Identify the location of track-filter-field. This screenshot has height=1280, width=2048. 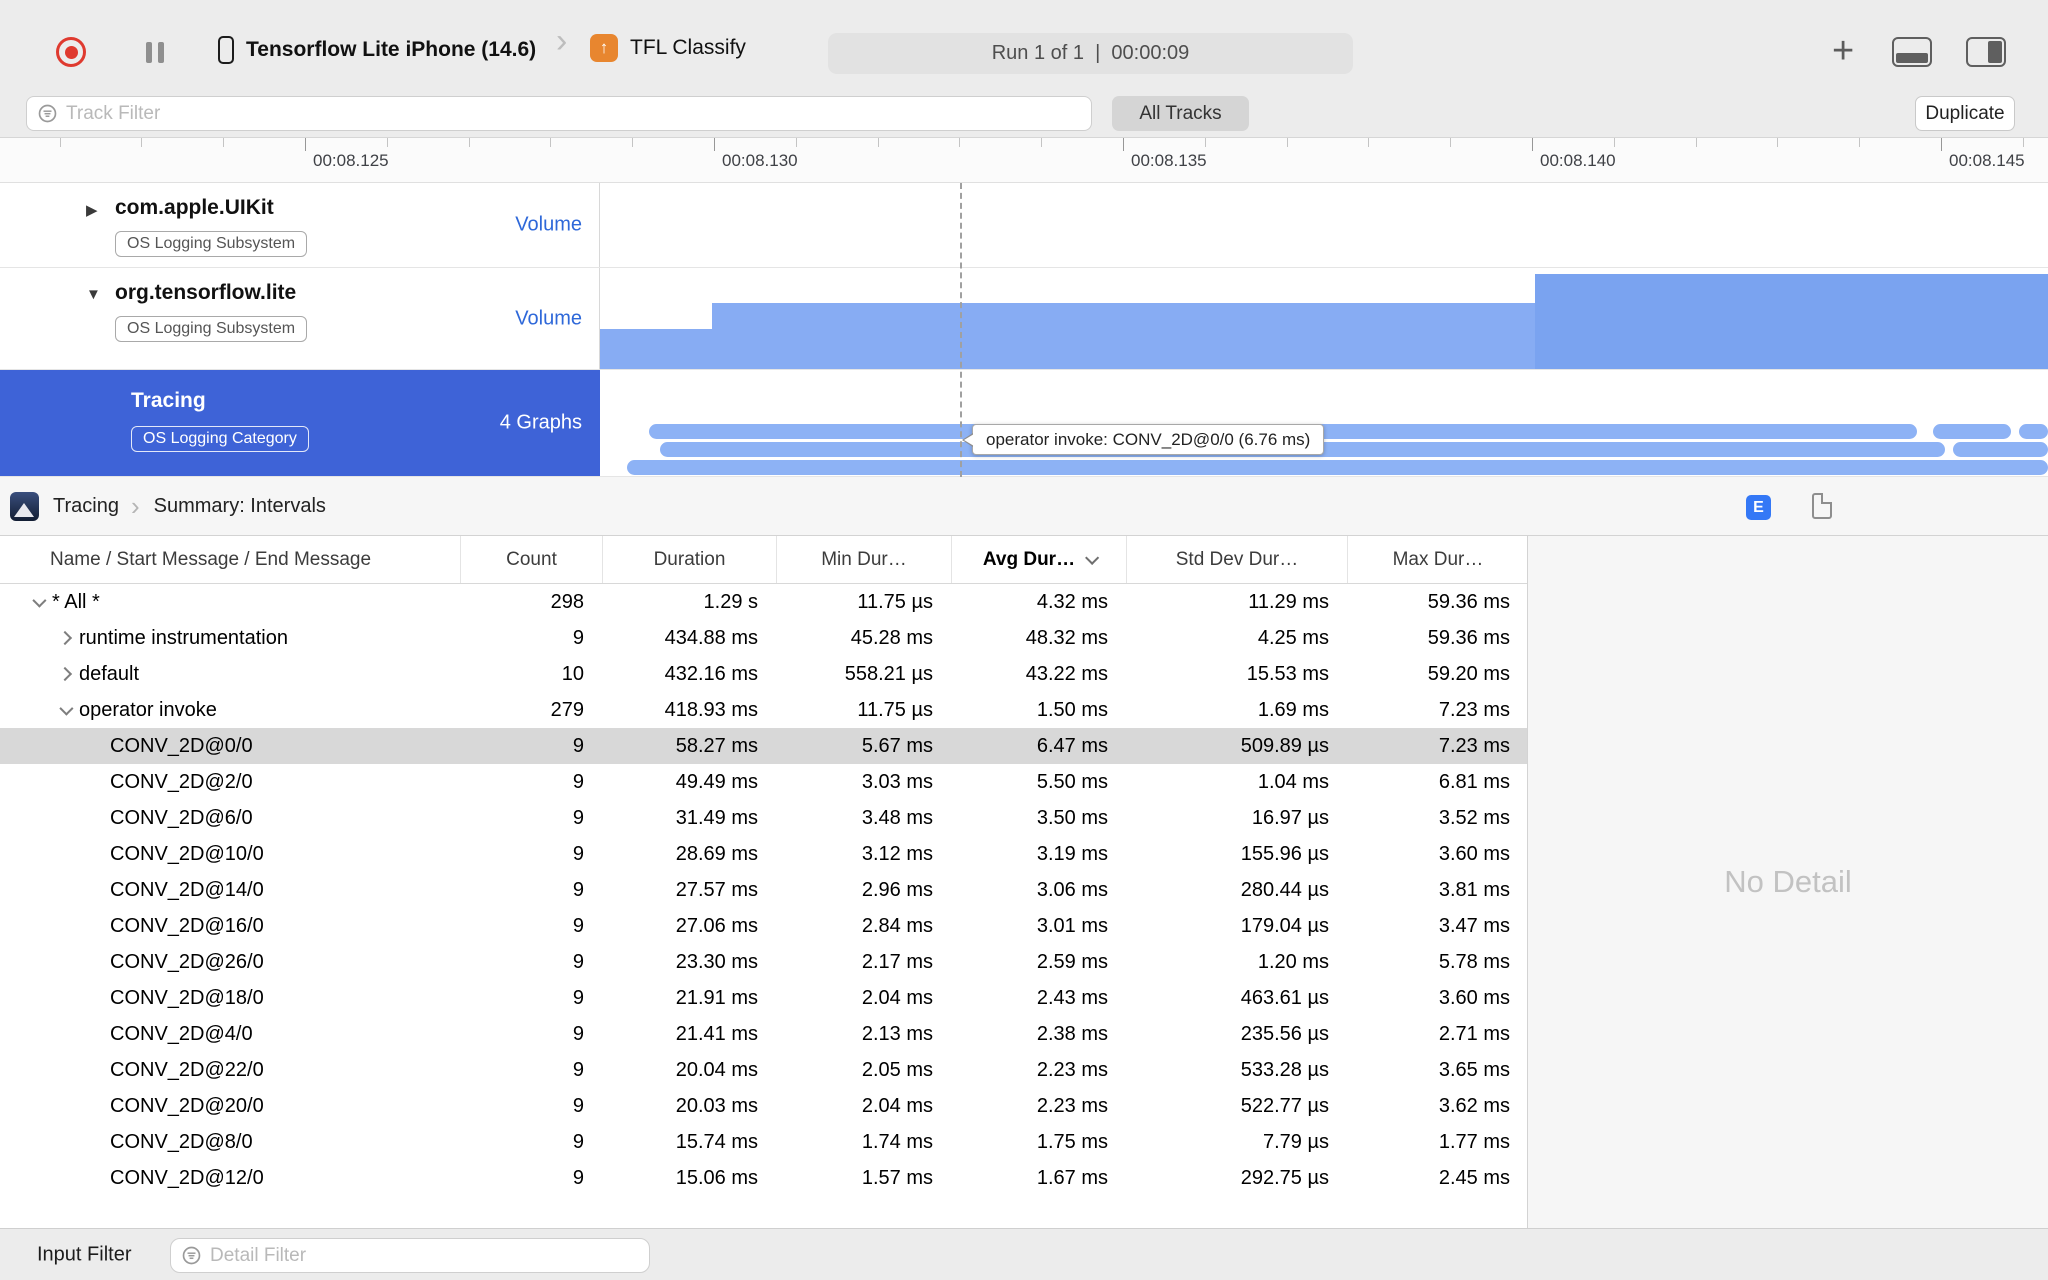
(559, 113).